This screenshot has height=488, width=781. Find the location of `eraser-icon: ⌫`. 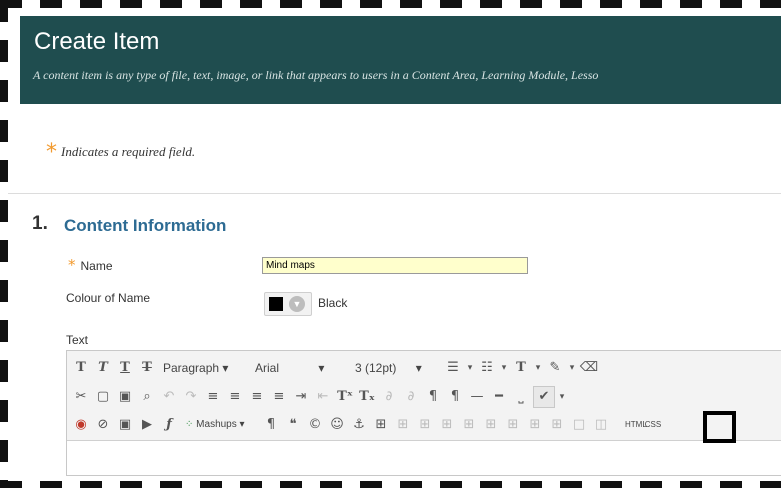

eraser-icon: ⌫ is located at coordinates (589, 368).